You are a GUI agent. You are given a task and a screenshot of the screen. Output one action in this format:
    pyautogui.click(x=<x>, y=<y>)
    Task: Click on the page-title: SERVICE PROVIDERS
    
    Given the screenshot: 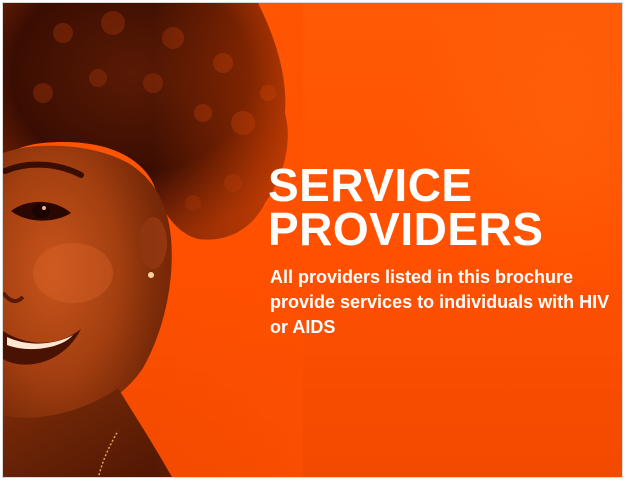 What is the action you would take?
    pyautogui.click(x=406, y=207)
    